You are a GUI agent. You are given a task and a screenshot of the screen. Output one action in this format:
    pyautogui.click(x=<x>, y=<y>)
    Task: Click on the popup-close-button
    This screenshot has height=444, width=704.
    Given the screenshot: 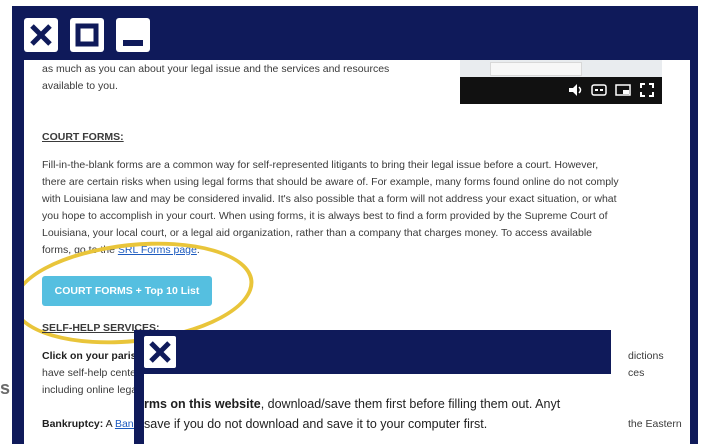 What is the action you would take?
    pyautogui.click(x=160, y=352)
    